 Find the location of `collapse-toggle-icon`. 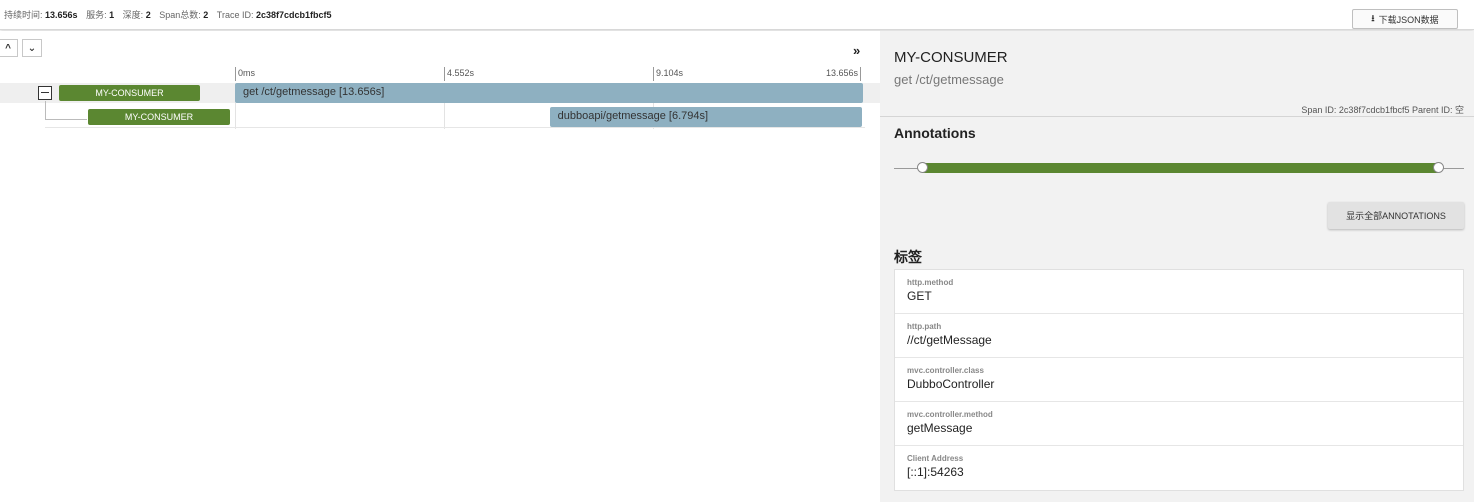

collapse-toggle-icon is located at coordinates (45, 93).